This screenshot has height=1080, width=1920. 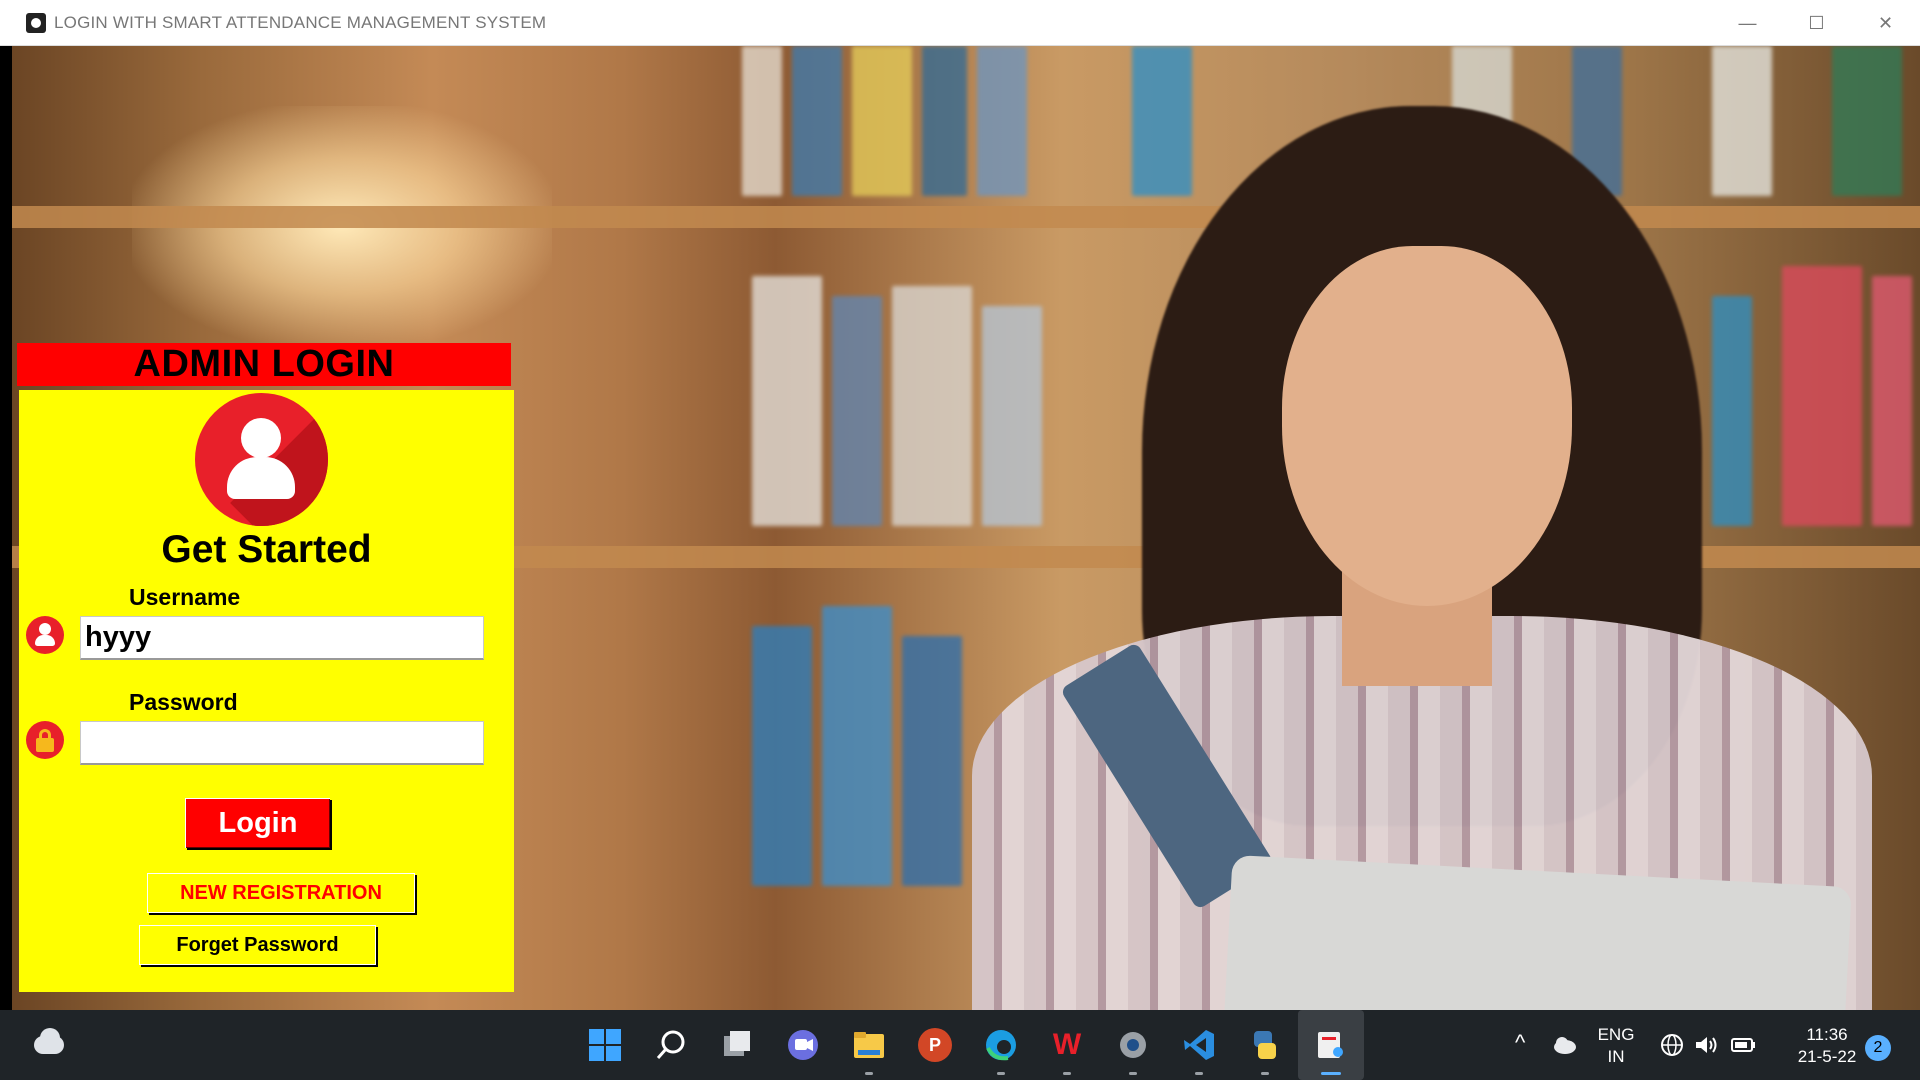 I want to click on taskbar-edge, so click(x=1001, y=1045).